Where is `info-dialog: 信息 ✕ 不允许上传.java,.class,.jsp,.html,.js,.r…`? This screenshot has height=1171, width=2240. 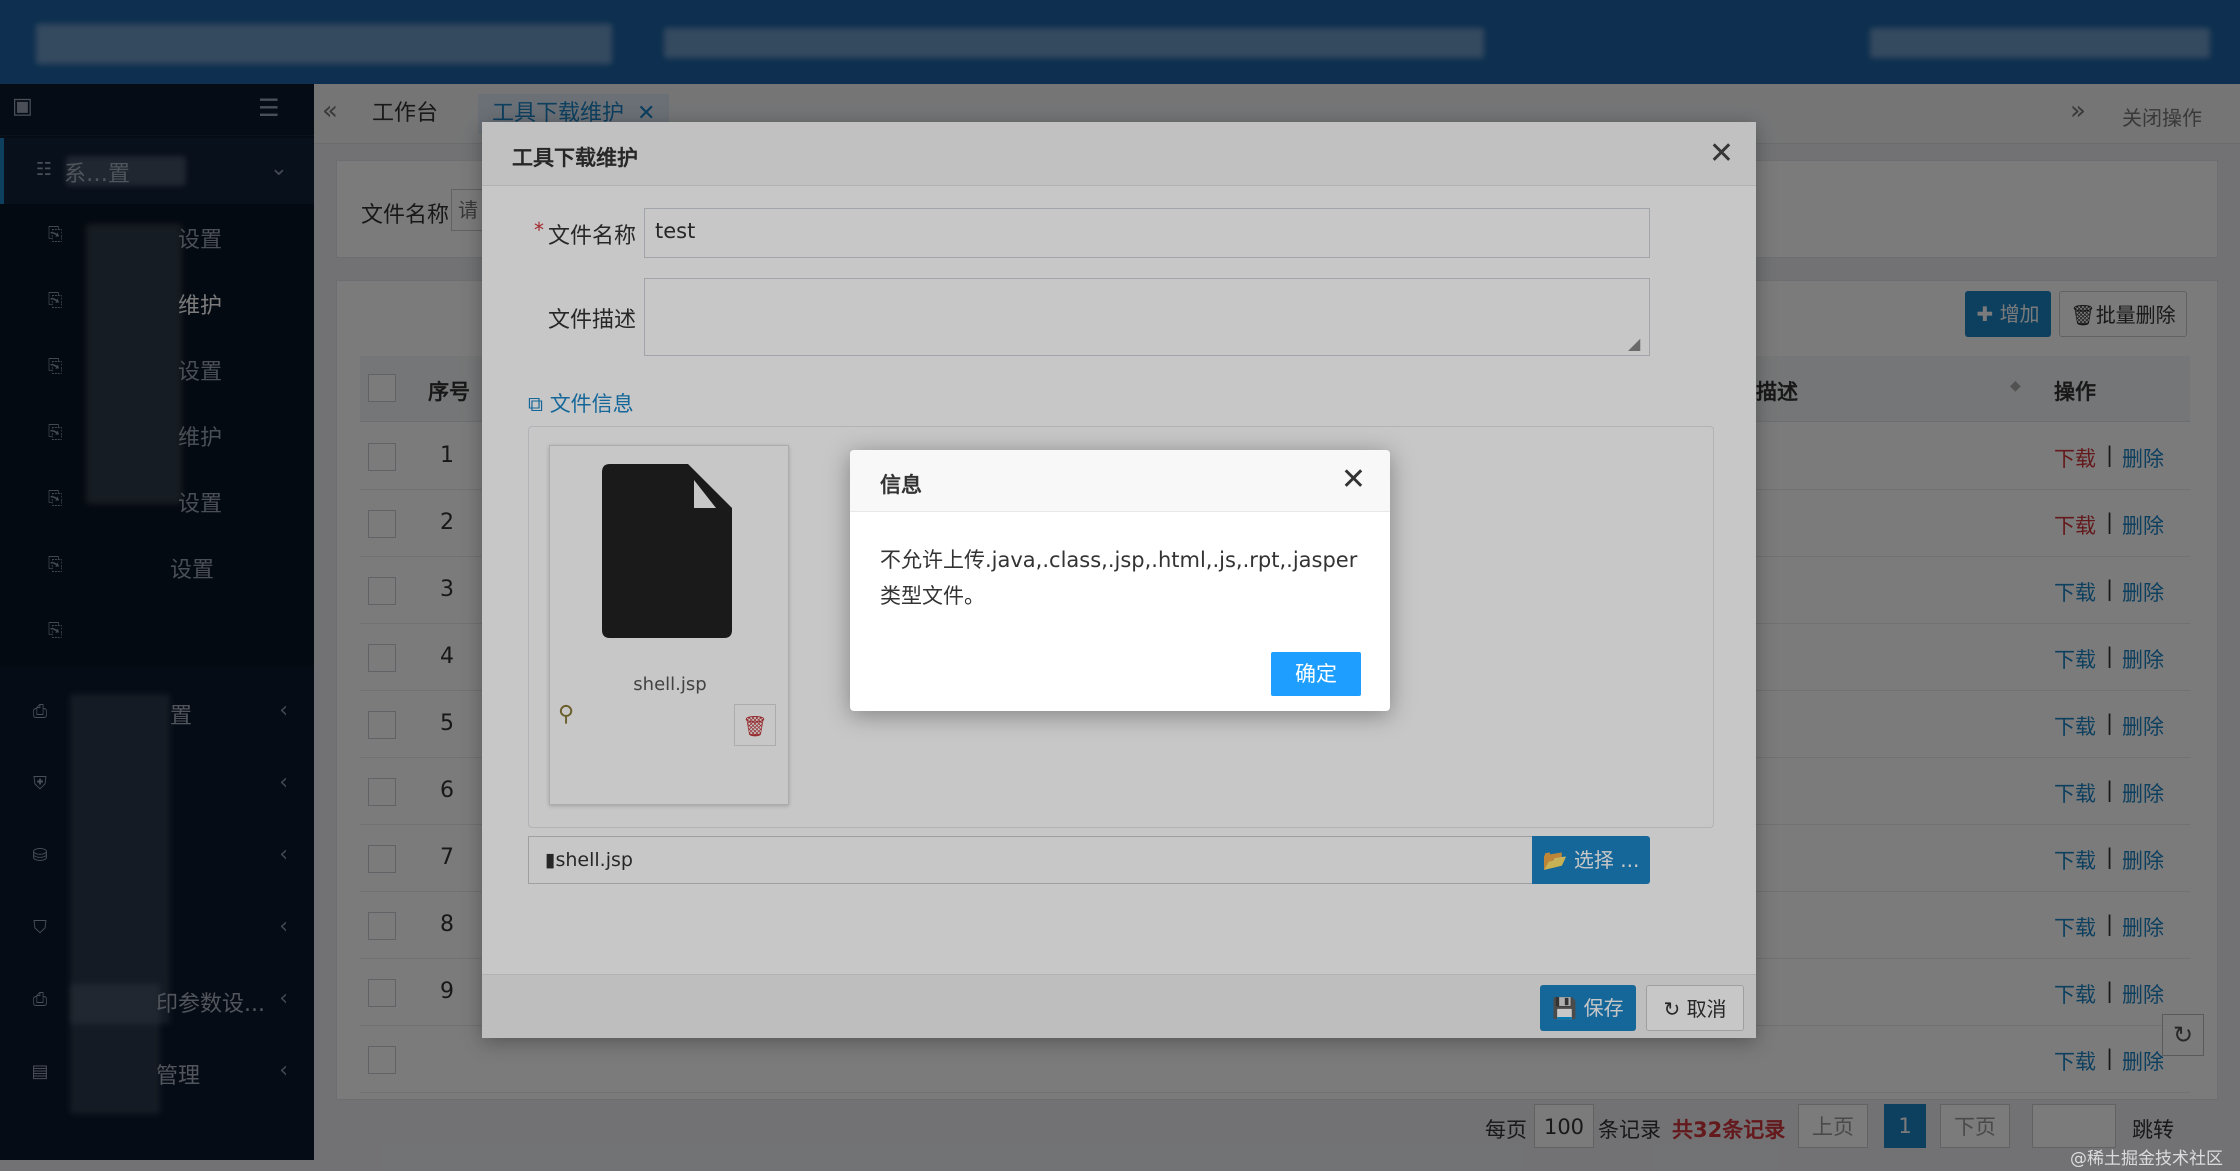 info-dialog: 信息 ✕ 不允许上传.java,.class,.jsp,.html,.js,.r… is located at coordinates (1120, 580).